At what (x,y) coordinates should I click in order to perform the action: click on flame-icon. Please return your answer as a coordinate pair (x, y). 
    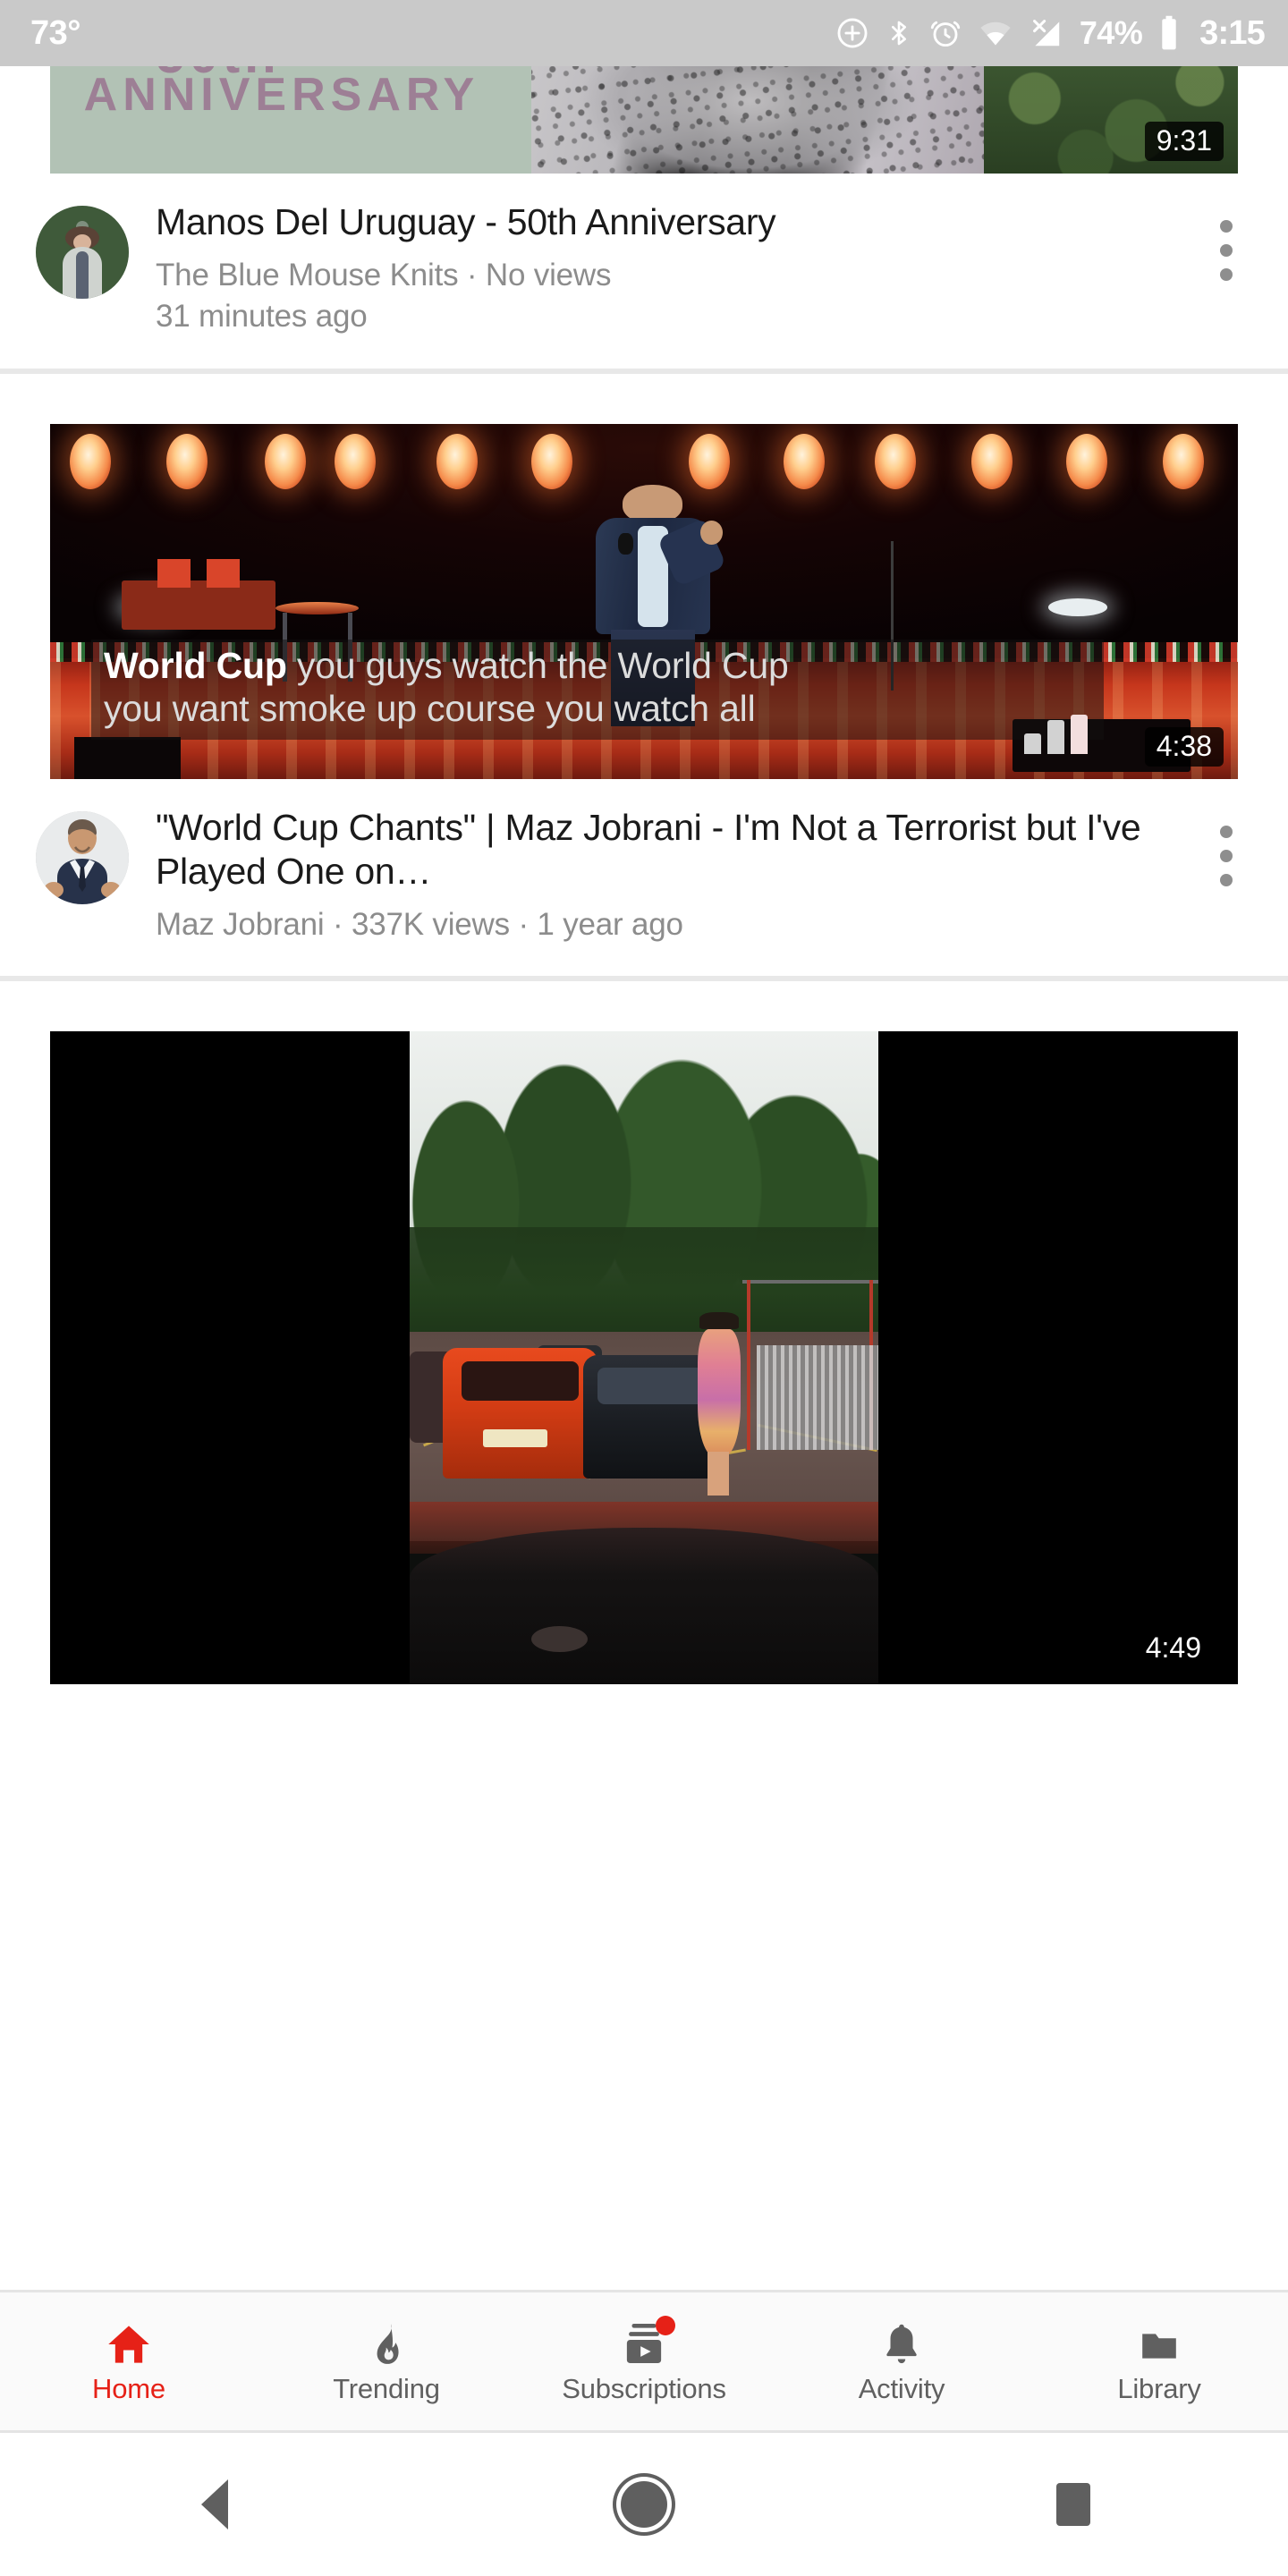
    Looking at the image, I should click on (386, 2343).